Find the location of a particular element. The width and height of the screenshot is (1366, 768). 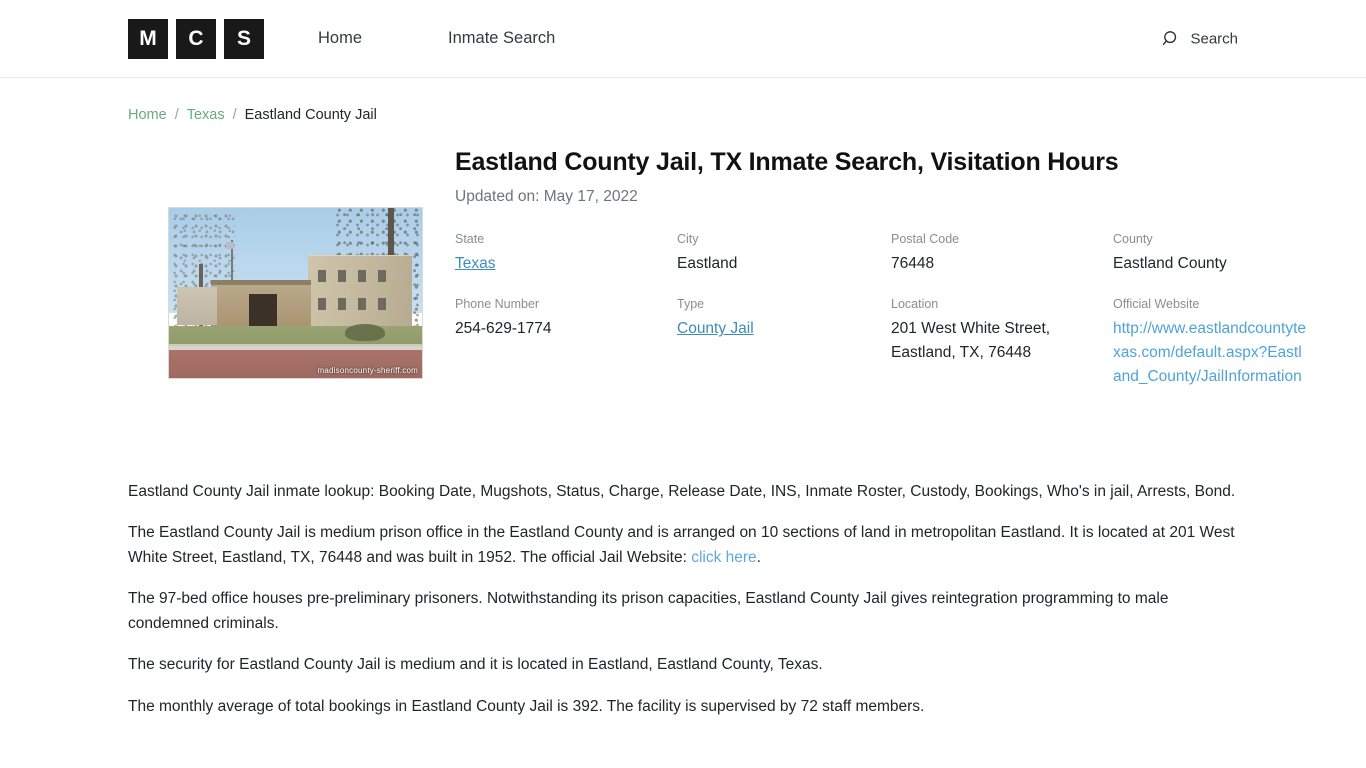

info-label-state: State is located at coordinates (470, 239).